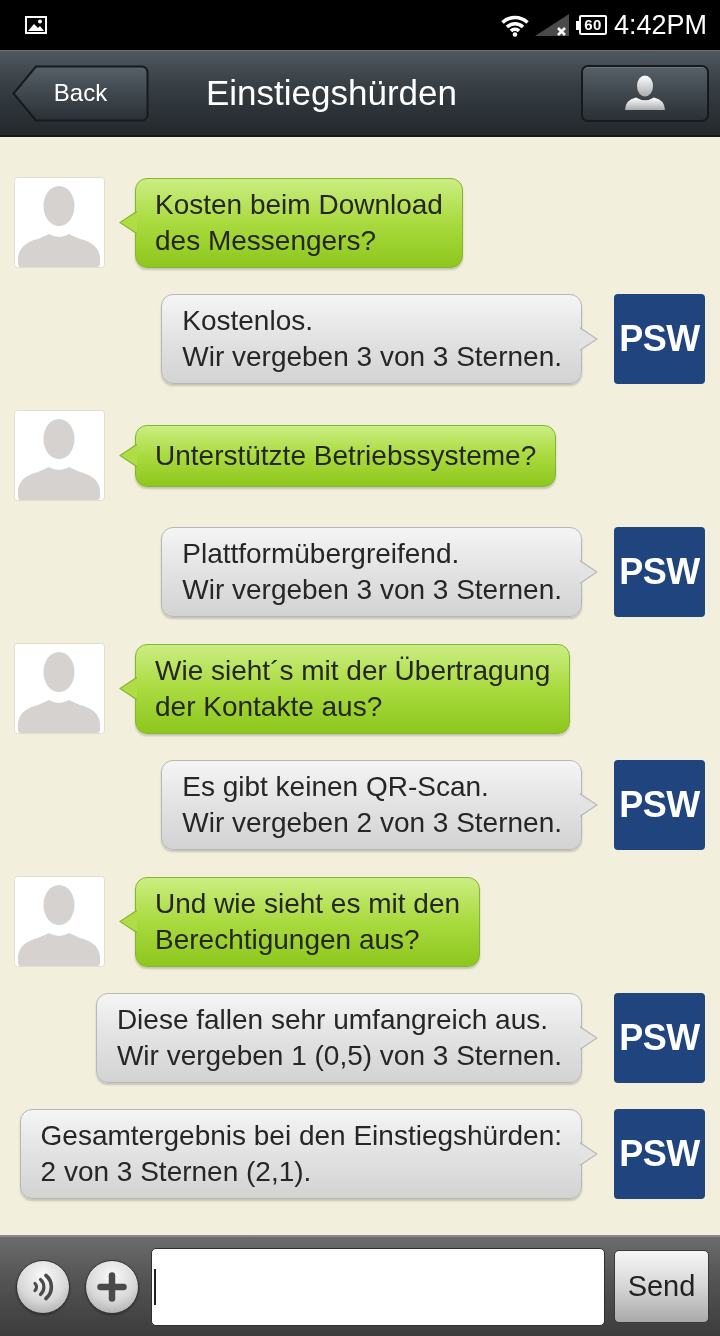  I want to click on message-input, so click(378, 1286).